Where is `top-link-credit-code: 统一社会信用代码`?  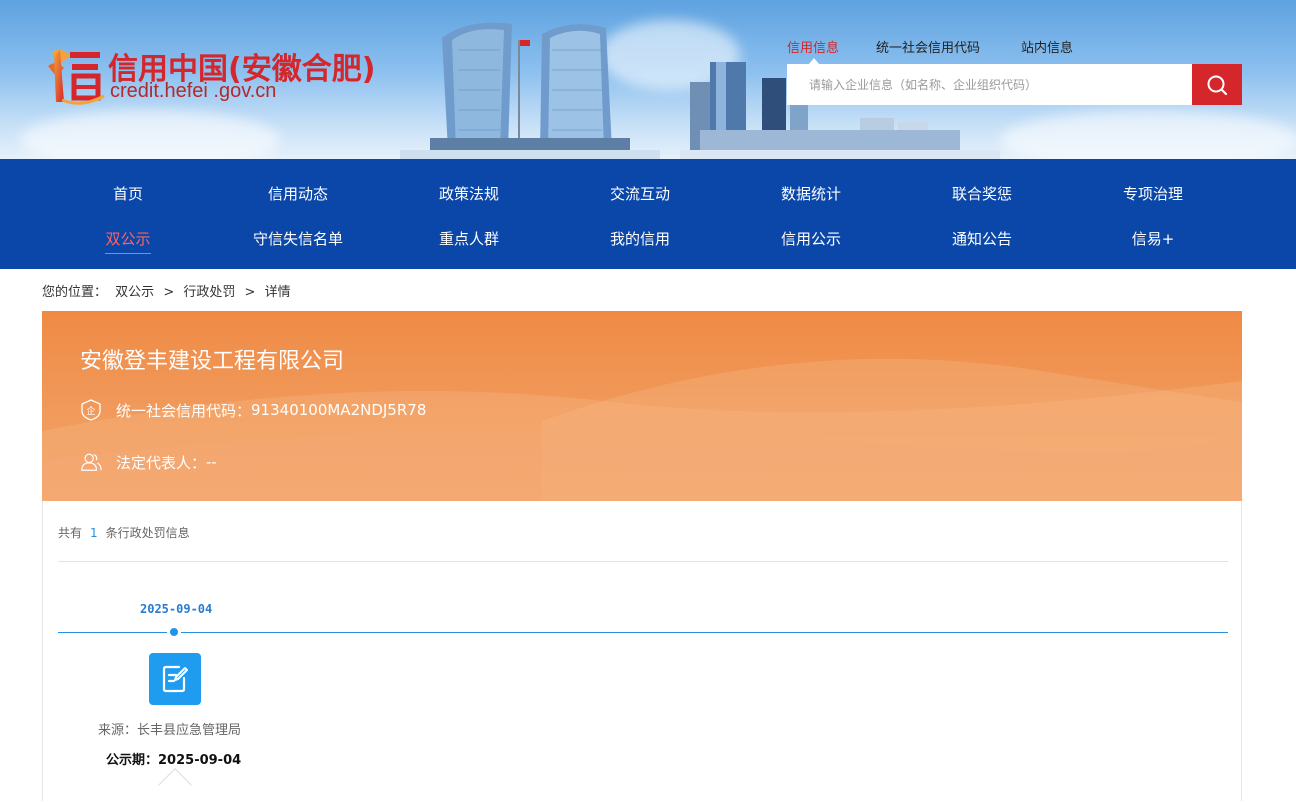
top-link-credit-code: 统一社会信用代码 is located at coordinates (928, 46).